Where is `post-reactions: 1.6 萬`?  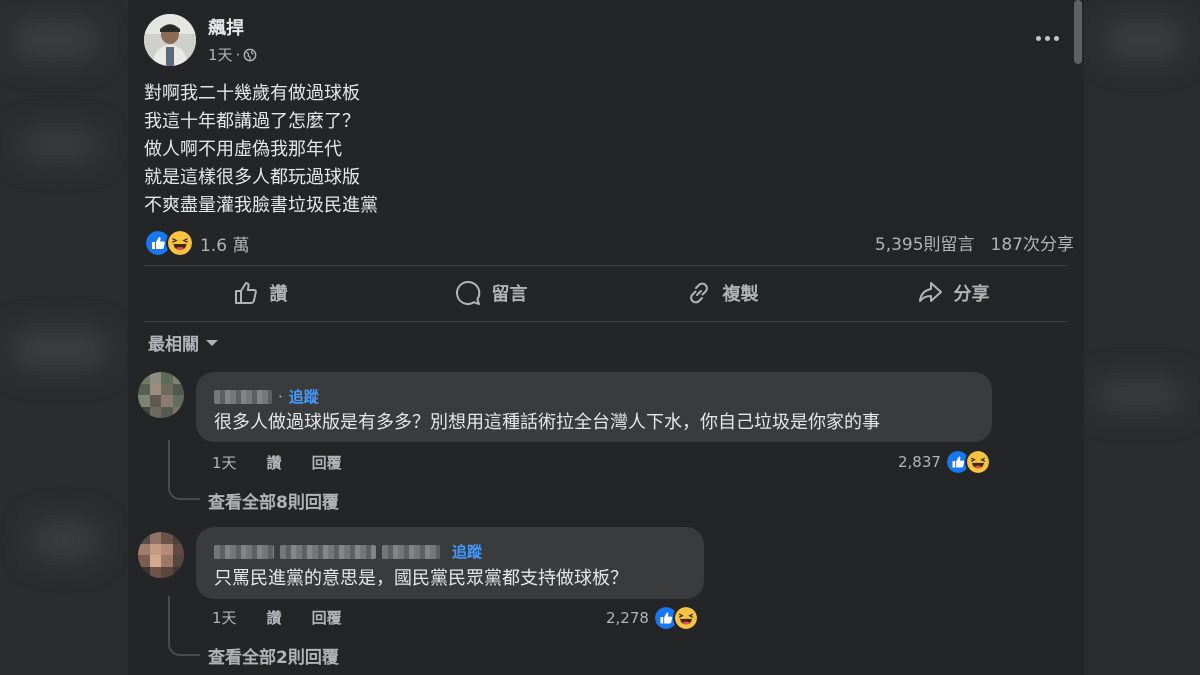 post-reactions: 1.6 萬 is located at coordinates (196, 243).